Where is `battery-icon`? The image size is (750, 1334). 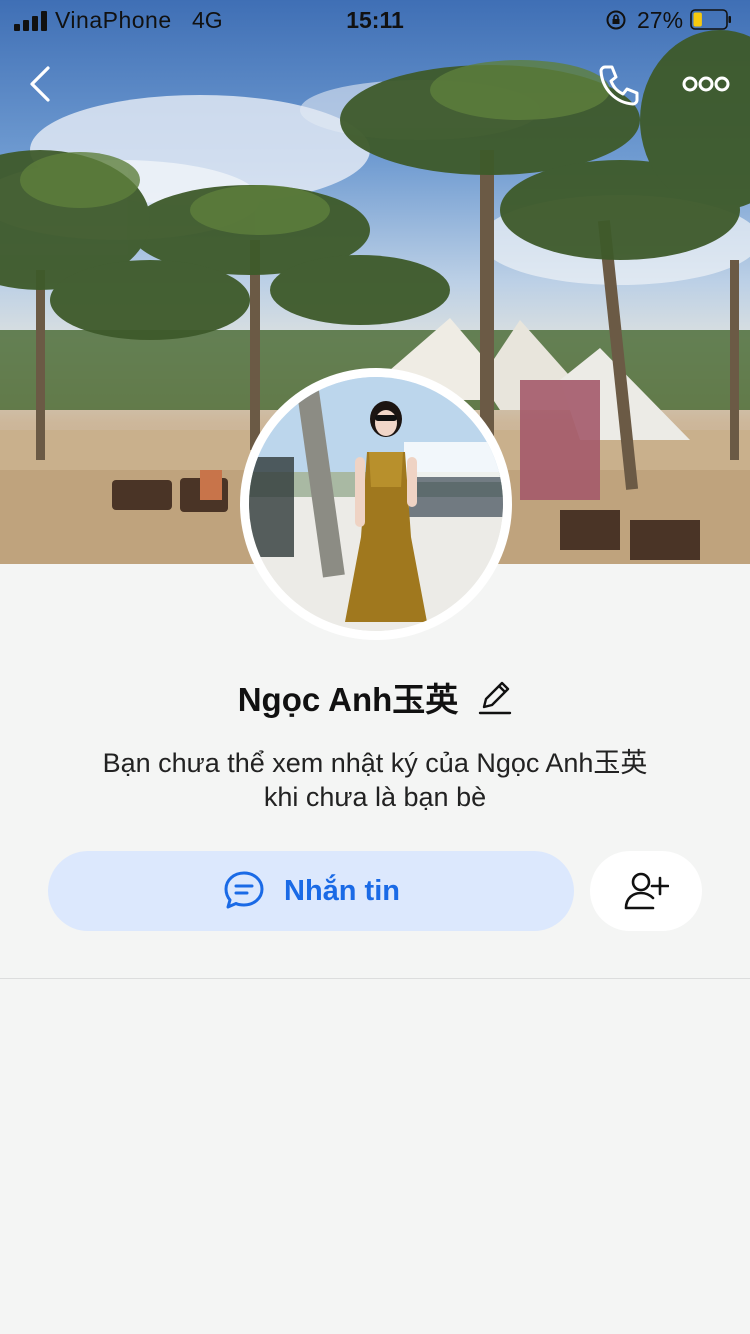 battery-icon is located at coordinates (710, 19).